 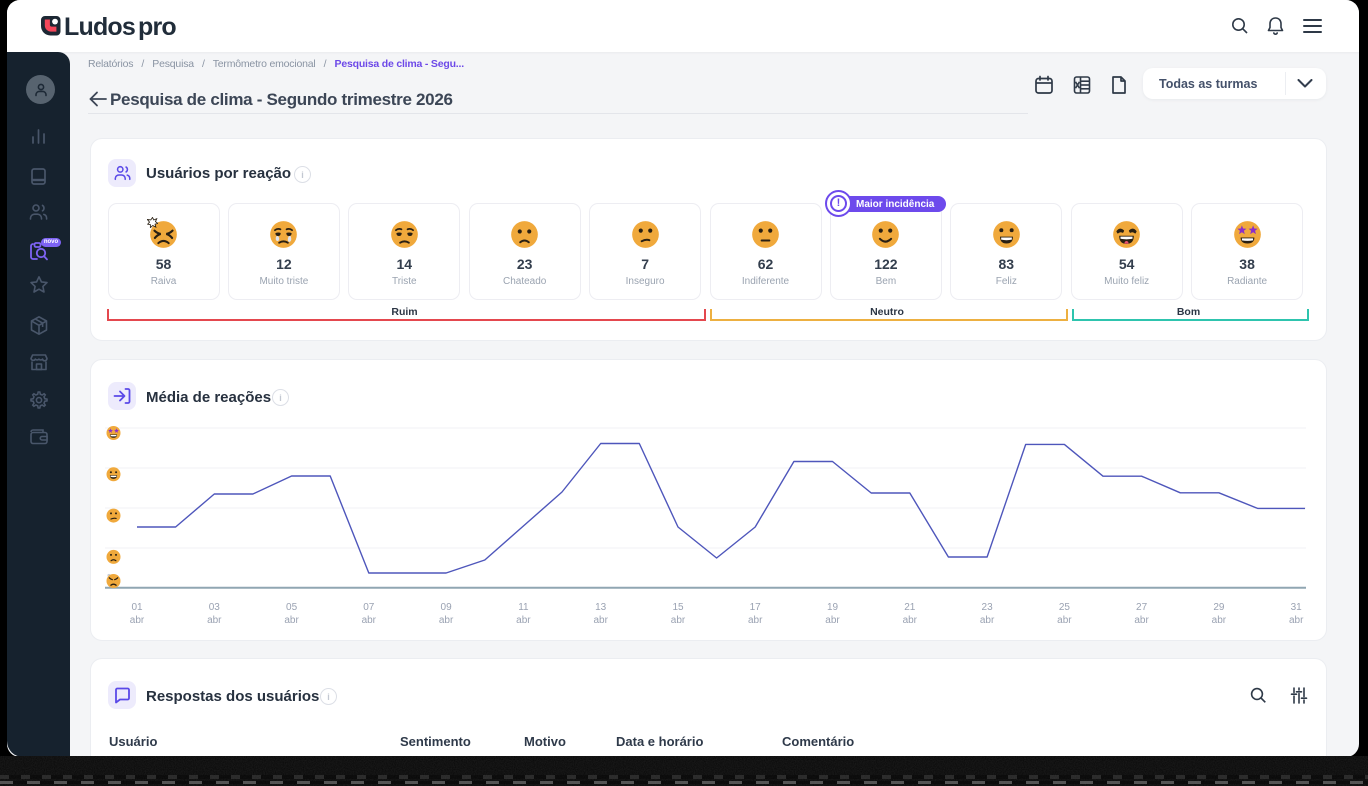 What do you see at coordinates (137, 607) in the screenshot?
I see `svg-text: 01` at bounding box center [137, 607].